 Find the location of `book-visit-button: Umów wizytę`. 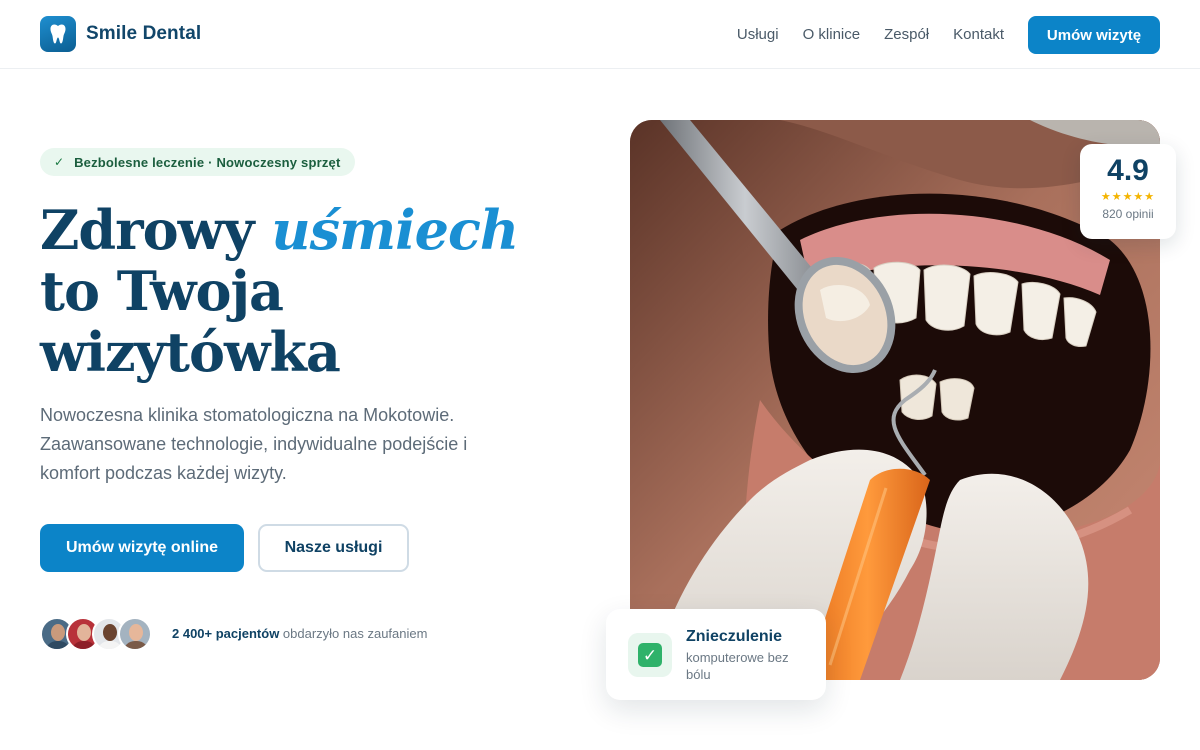

book-visit-button: Umów wizytę is located at coordinates (1094, 35).